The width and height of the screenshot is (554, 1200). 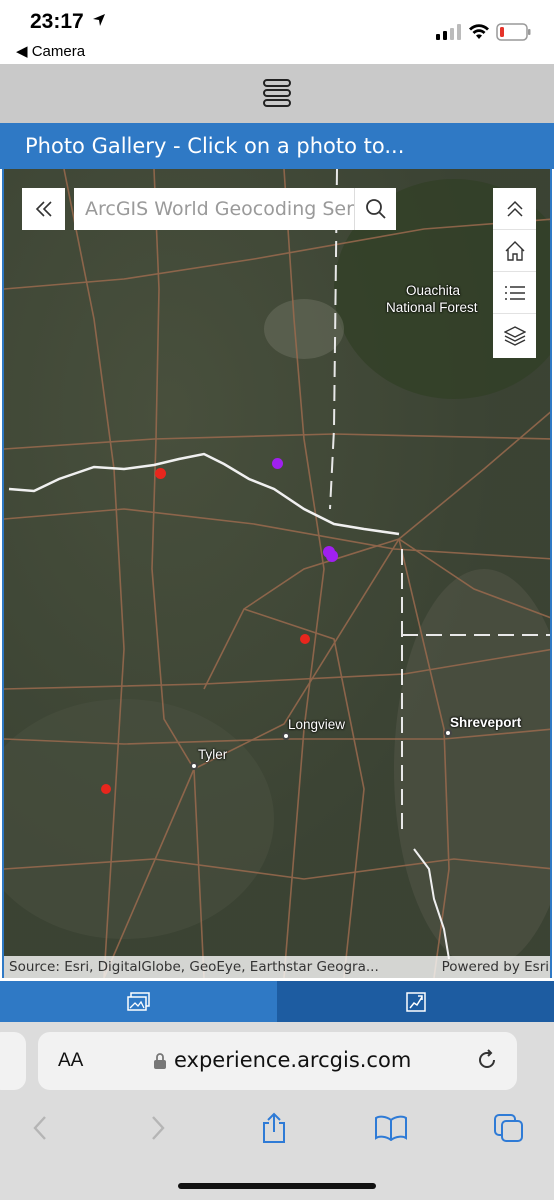 I want to click on city-dot-longview, so click(x=286, y=736).